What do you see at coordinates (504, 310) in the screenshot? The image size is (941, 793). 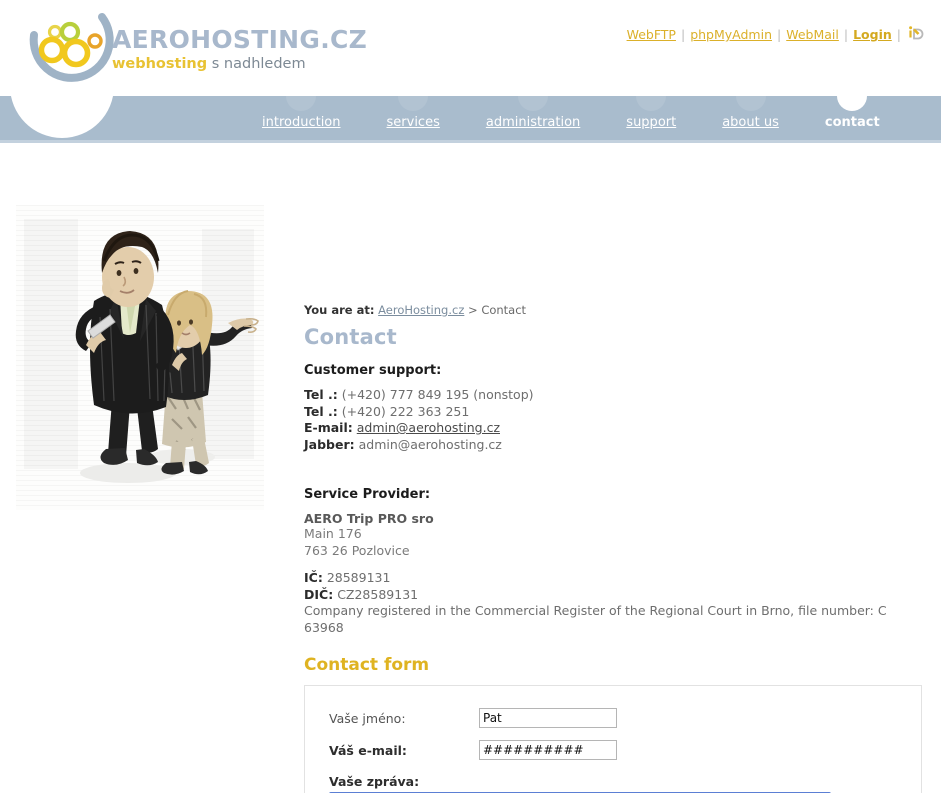 I see `breadcrumb-current: Contact` at bounding box center [504, 310].